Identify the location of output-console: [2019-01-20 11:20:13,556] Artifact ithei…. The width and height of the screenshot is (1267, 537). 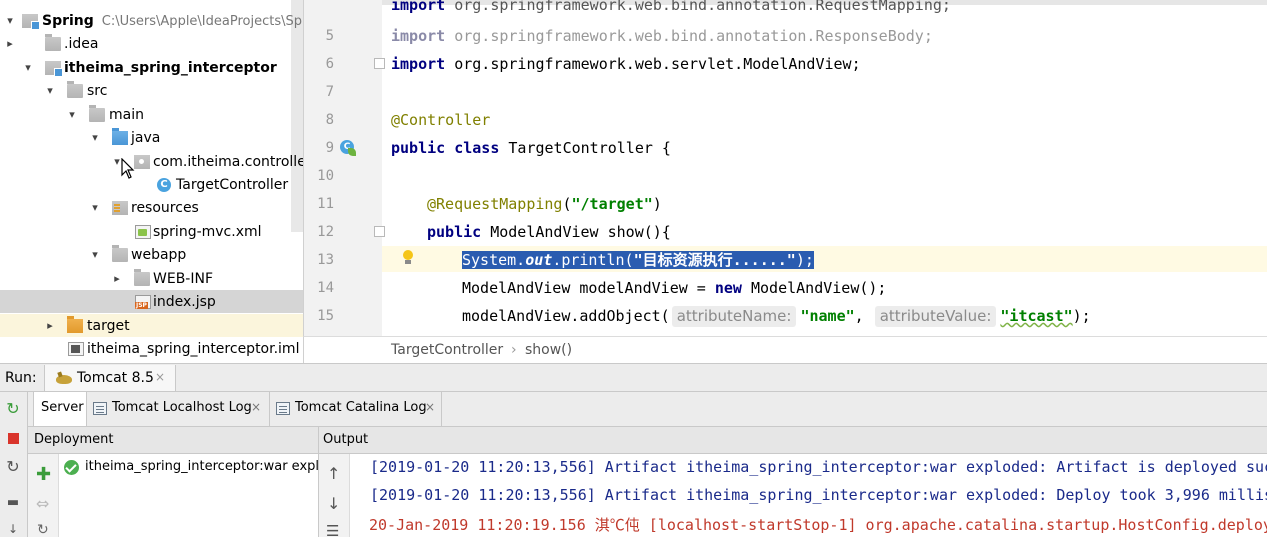
(808, 495).